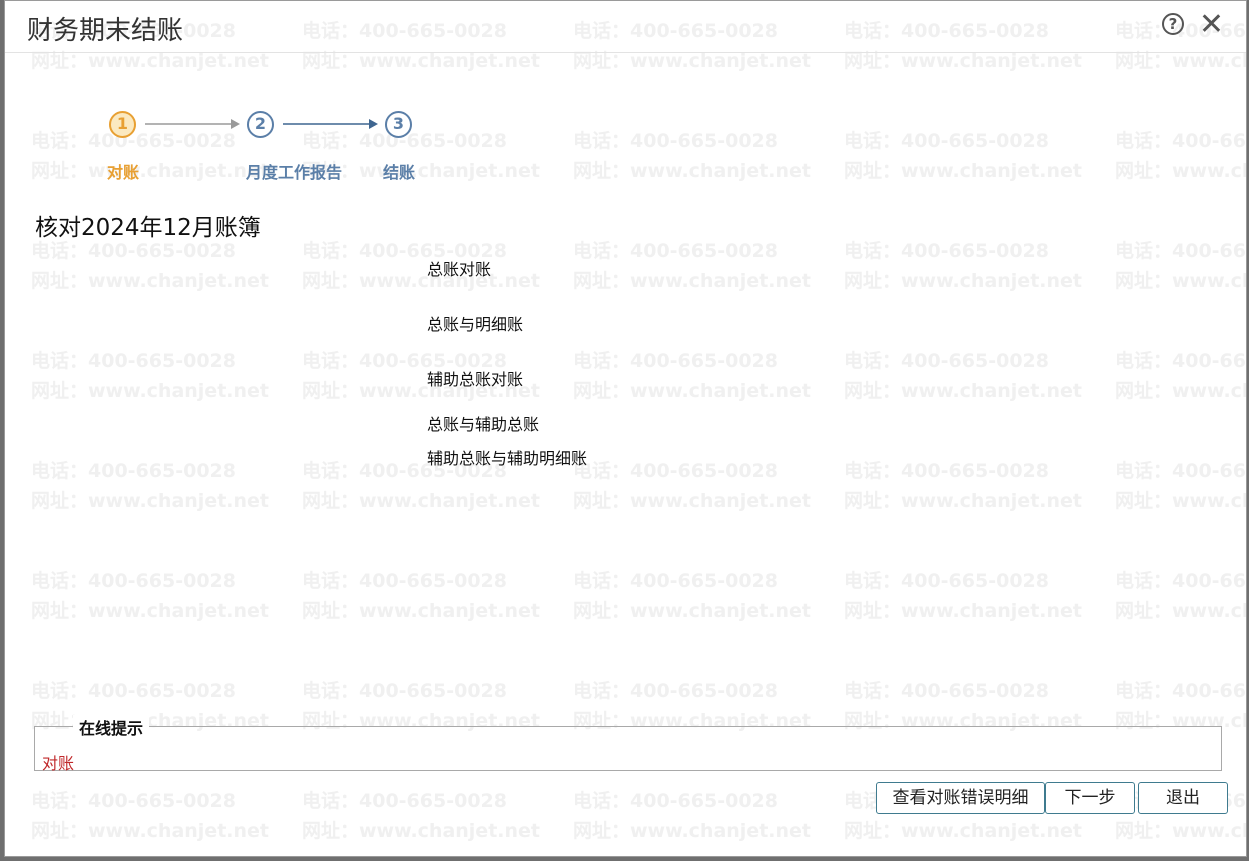 The image size is (1249, 861). What do you see at coordinates (1211, 25) in the screenshot?
I see `close-icon: ✕` at bounding box center [1211, 25].